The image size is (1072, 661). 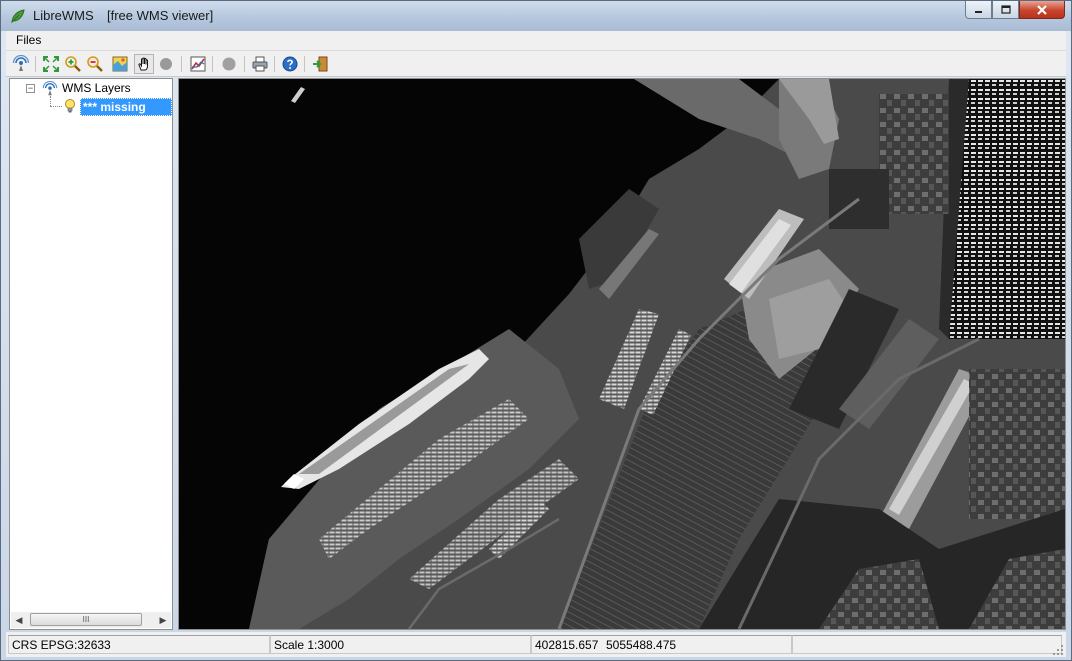 I want to click on disabled-stop-button, so click(x=229, y=64).